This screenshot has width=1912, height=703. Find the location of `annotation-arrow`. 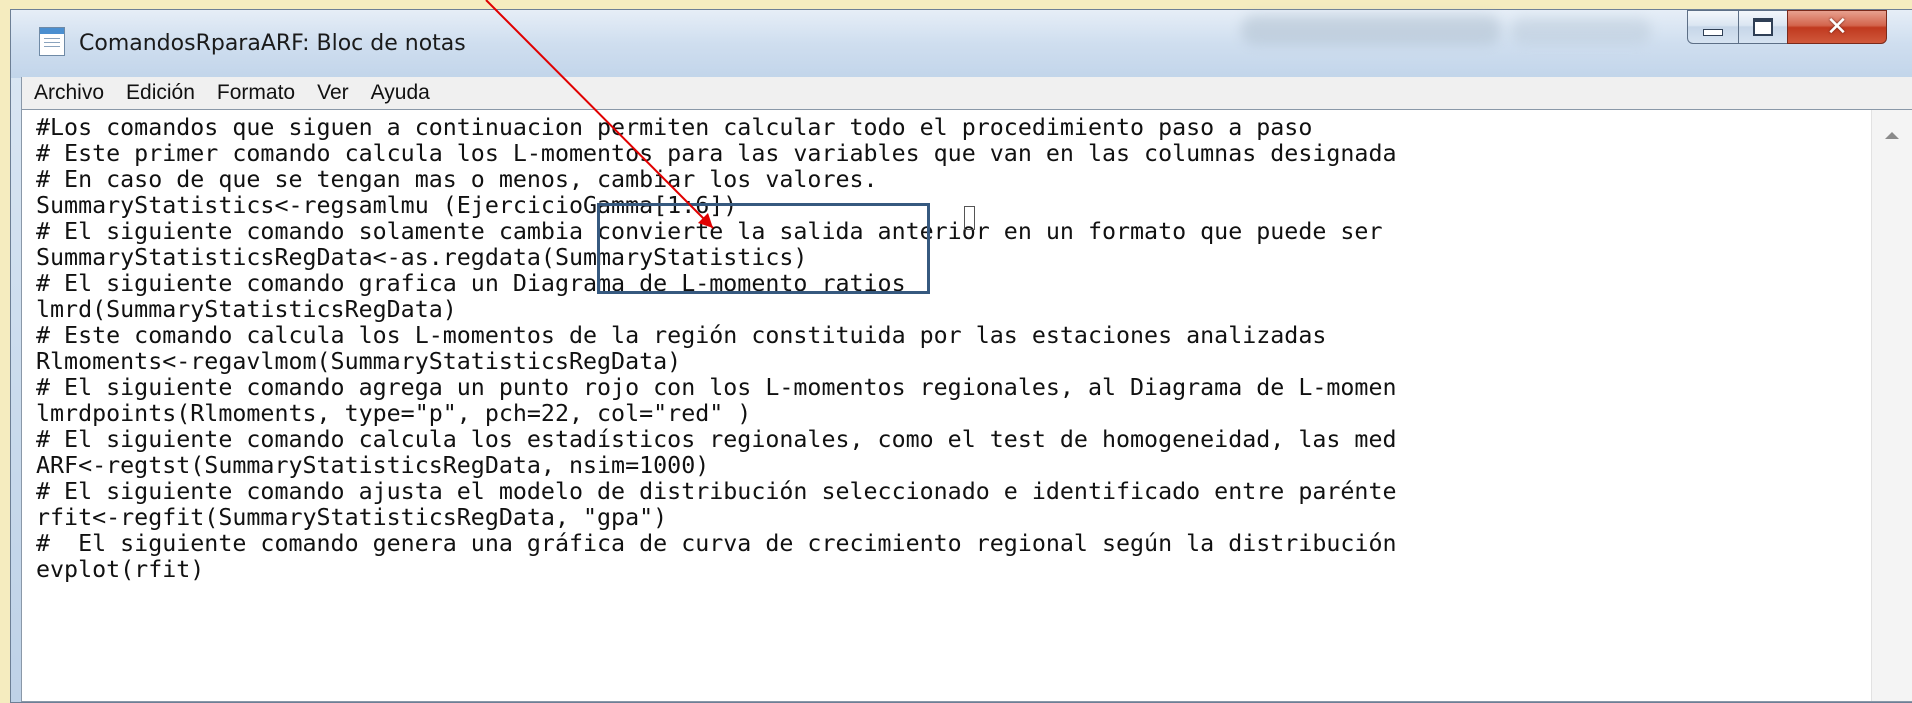

annotation-arrow is located at coordinates (599, 114).